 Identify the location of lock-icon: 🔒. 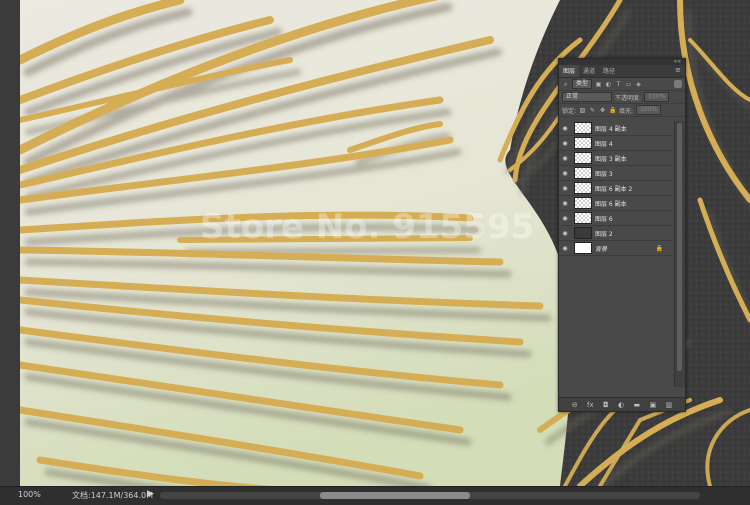
(659, 248).